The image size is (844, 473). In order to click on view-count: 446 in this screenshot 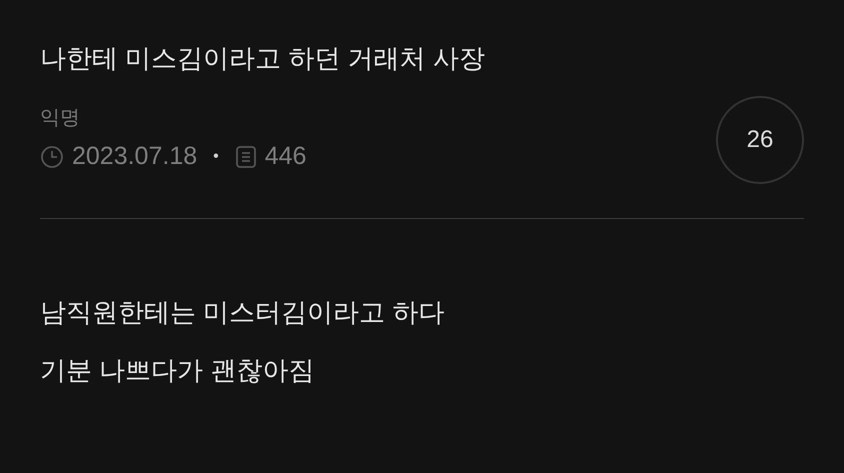, I will do `click(285, 156)`.